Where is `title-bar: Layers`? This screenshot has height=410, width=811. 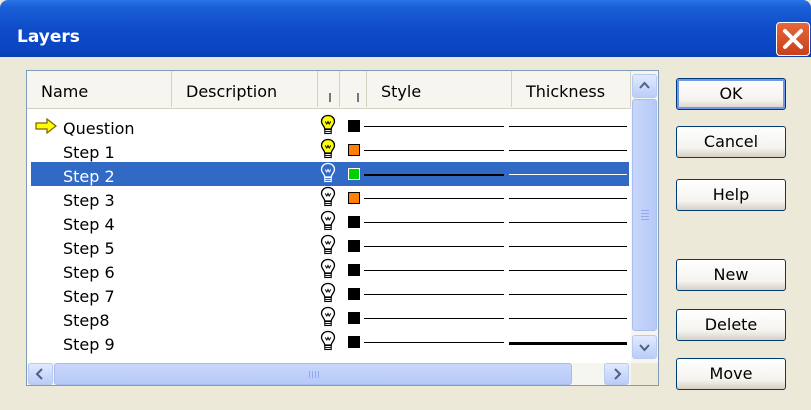 title-bar: Layers is located at coordinates (405, 28).